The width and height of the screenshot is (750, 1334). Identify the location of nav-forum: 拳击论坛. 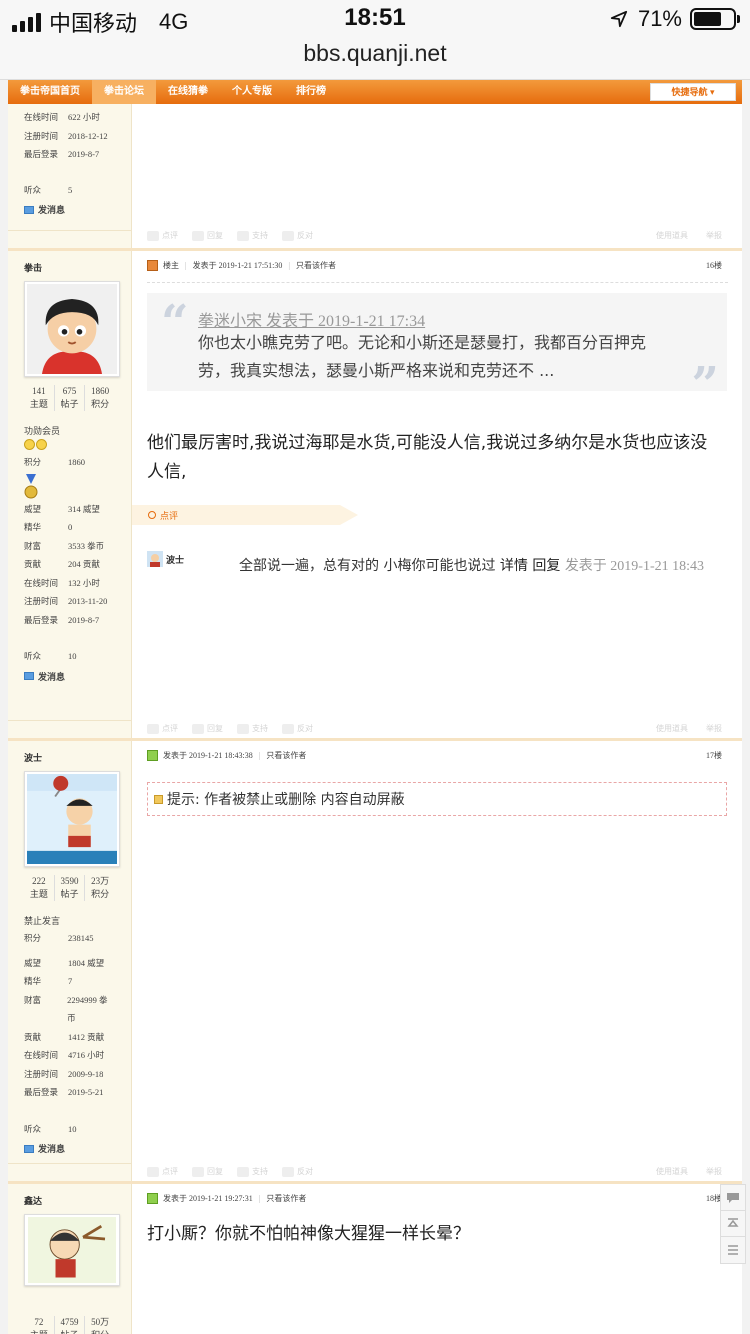
(124, 92).